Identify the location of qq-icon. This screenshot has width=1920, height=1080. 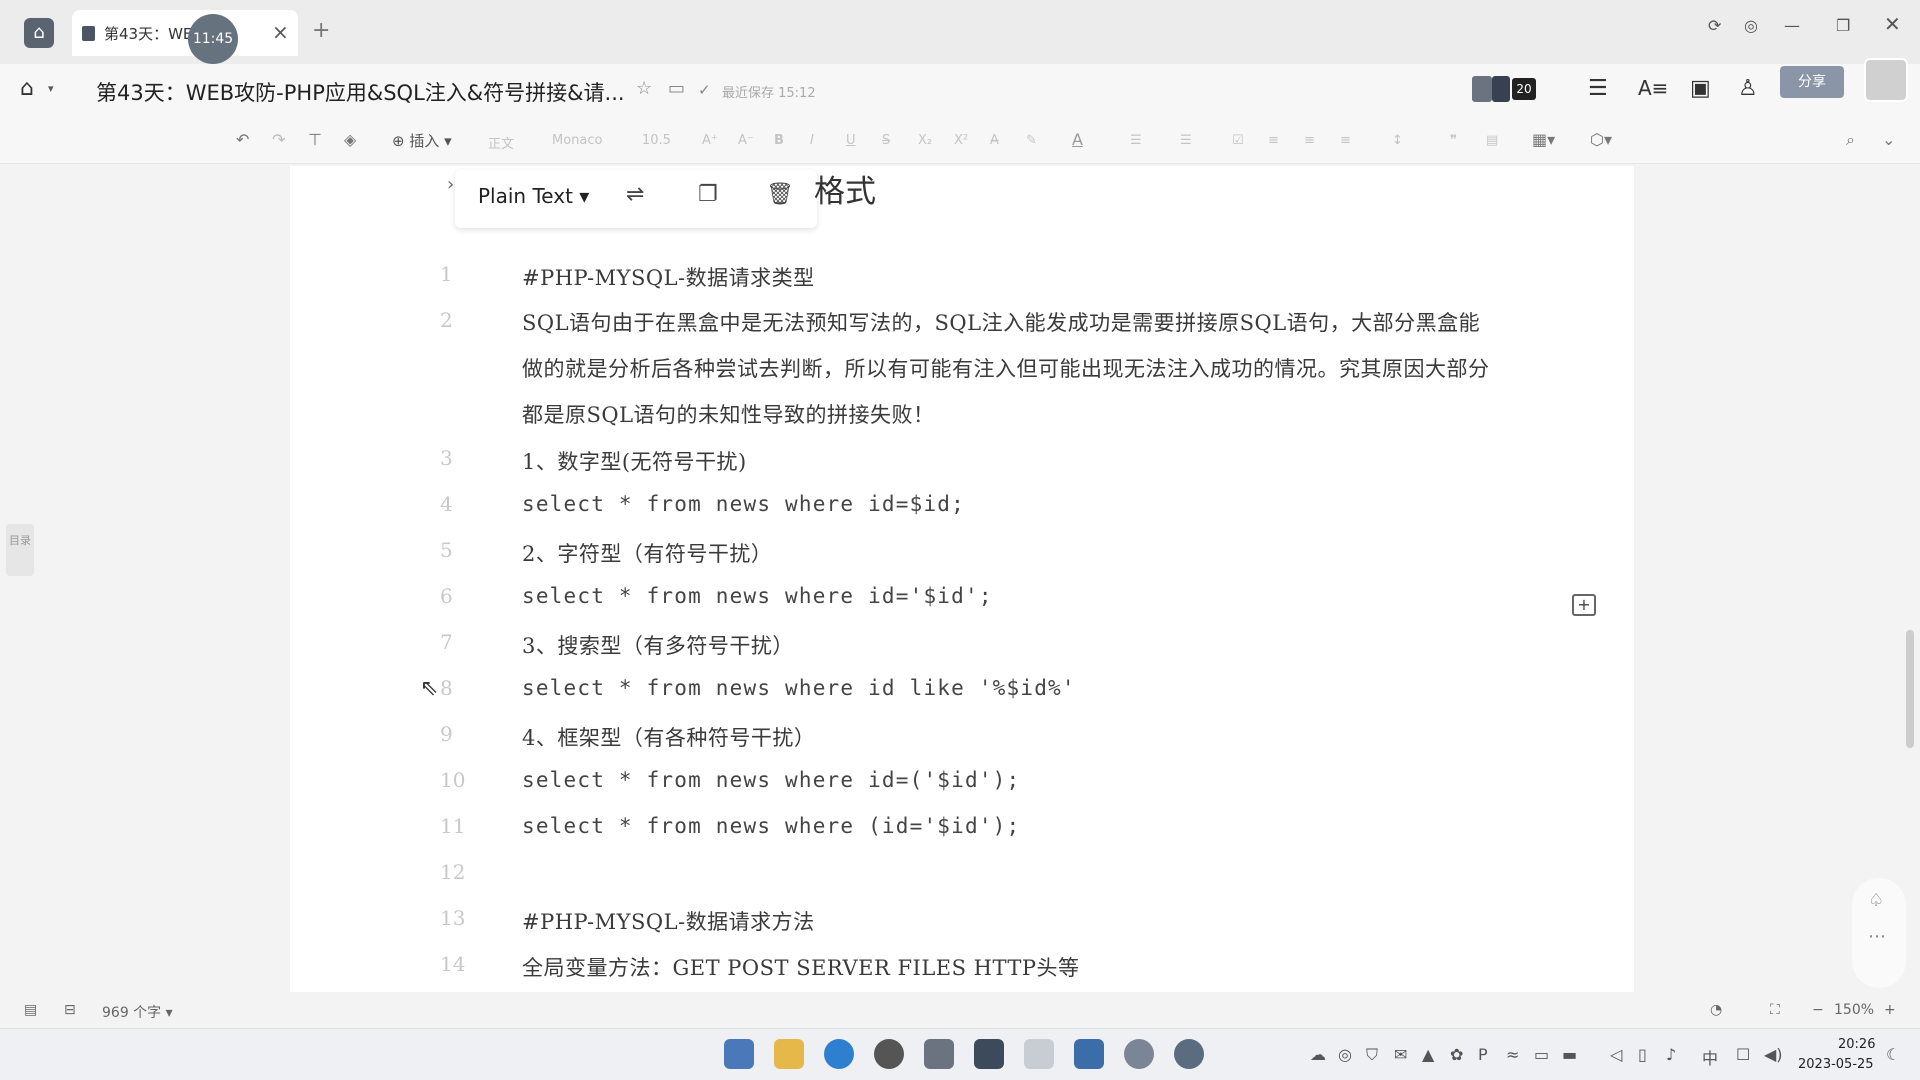
(1139, 1054).